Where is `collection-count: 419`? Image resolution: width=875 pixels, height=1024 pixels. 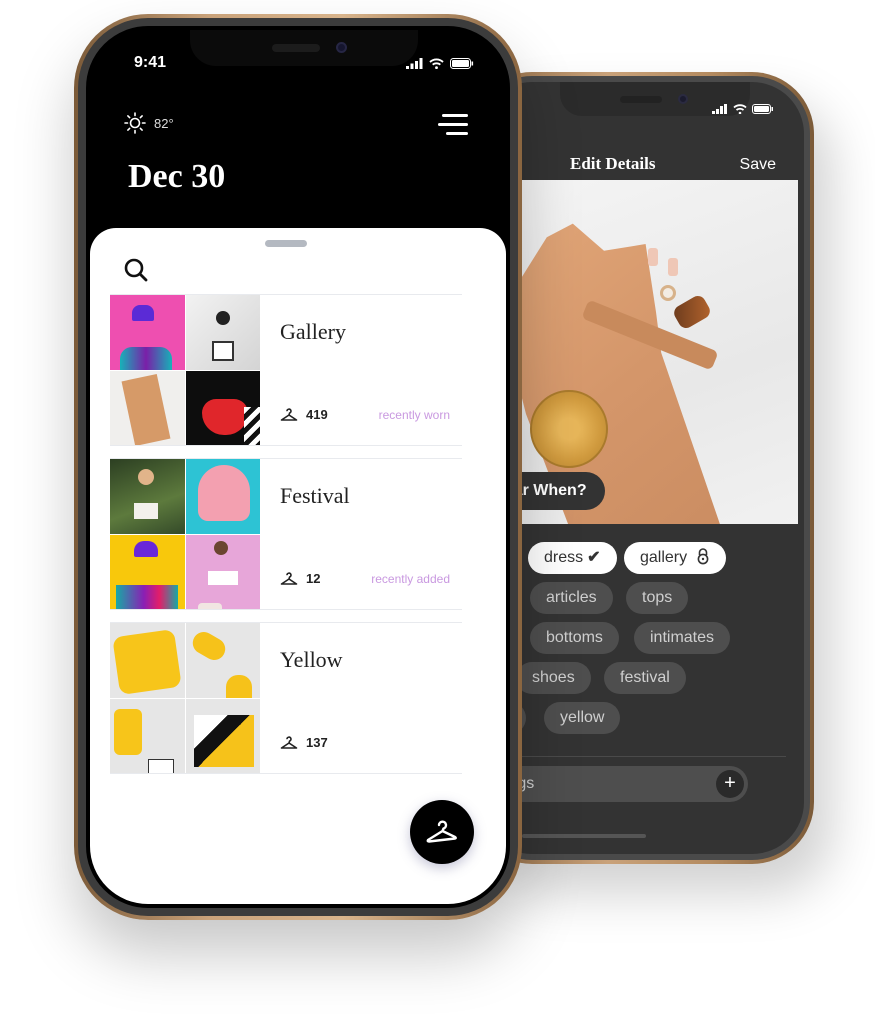 collection-count: 419 is located at coordinates (304, 414).